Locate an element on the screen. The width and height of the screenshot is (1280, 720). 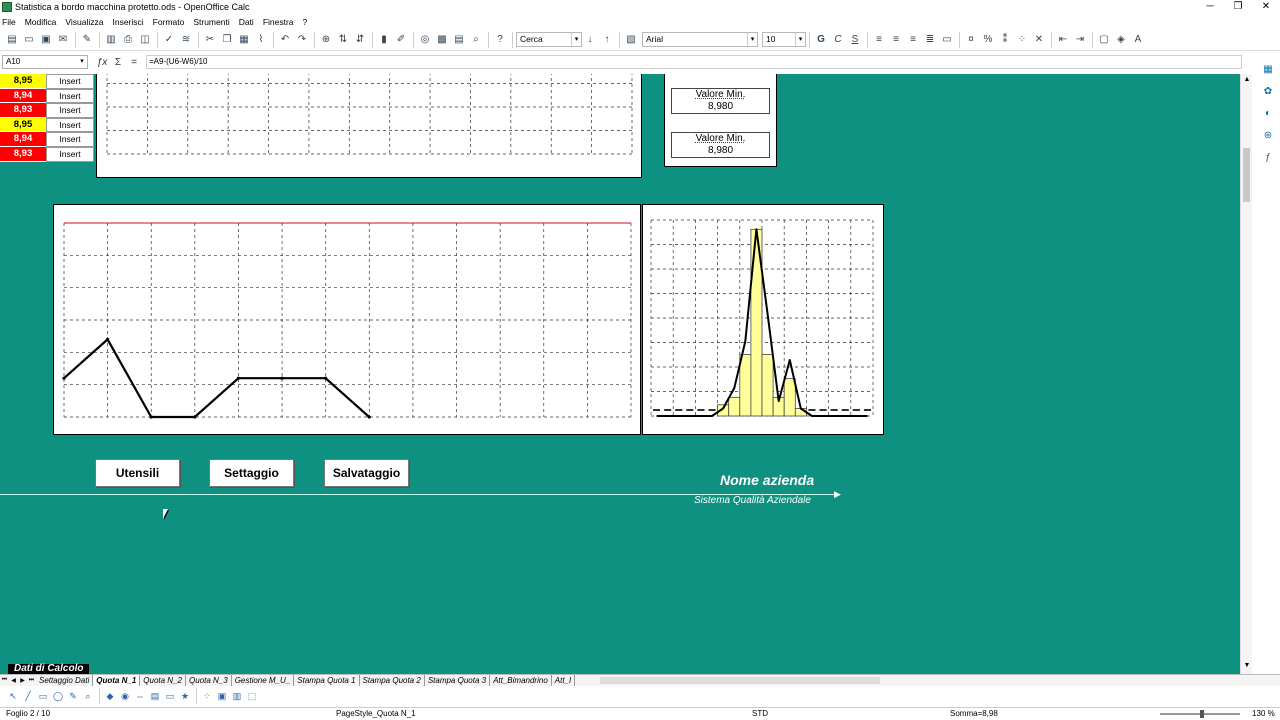
open-folder-icon: ▭ is located at coordinates (29, 40).